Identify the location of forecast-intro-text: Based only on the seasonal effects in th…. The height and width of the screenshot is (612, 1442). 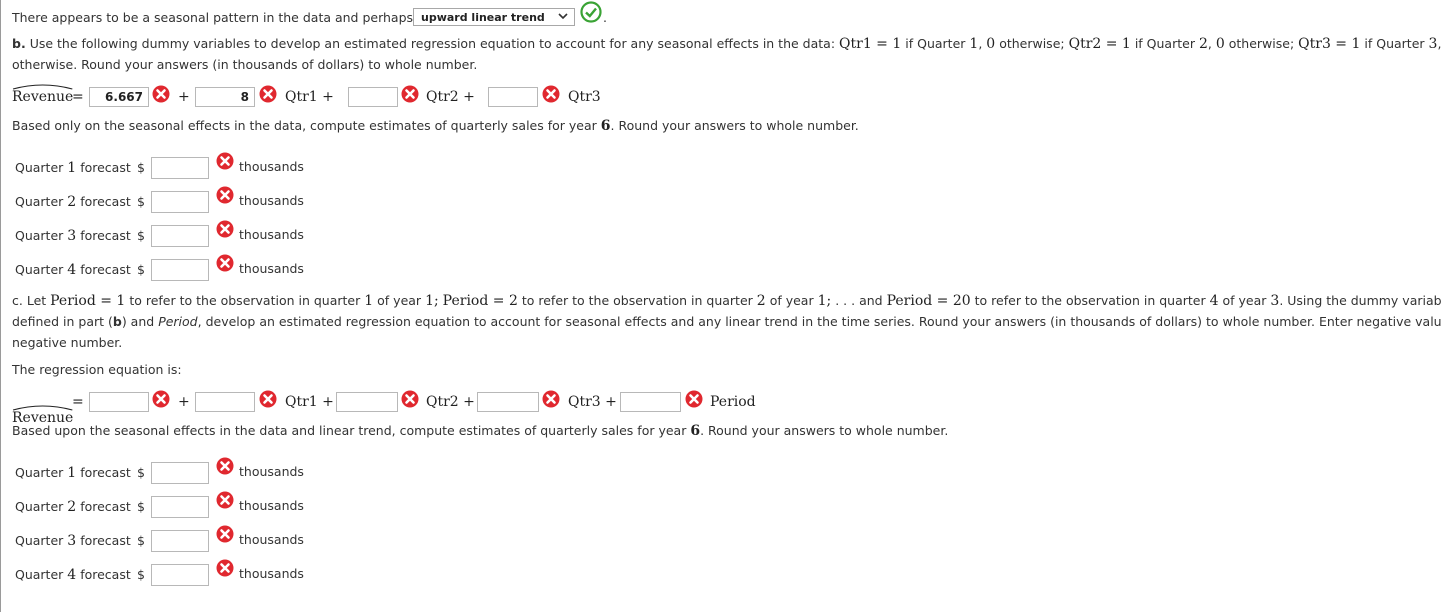
(304, 125).